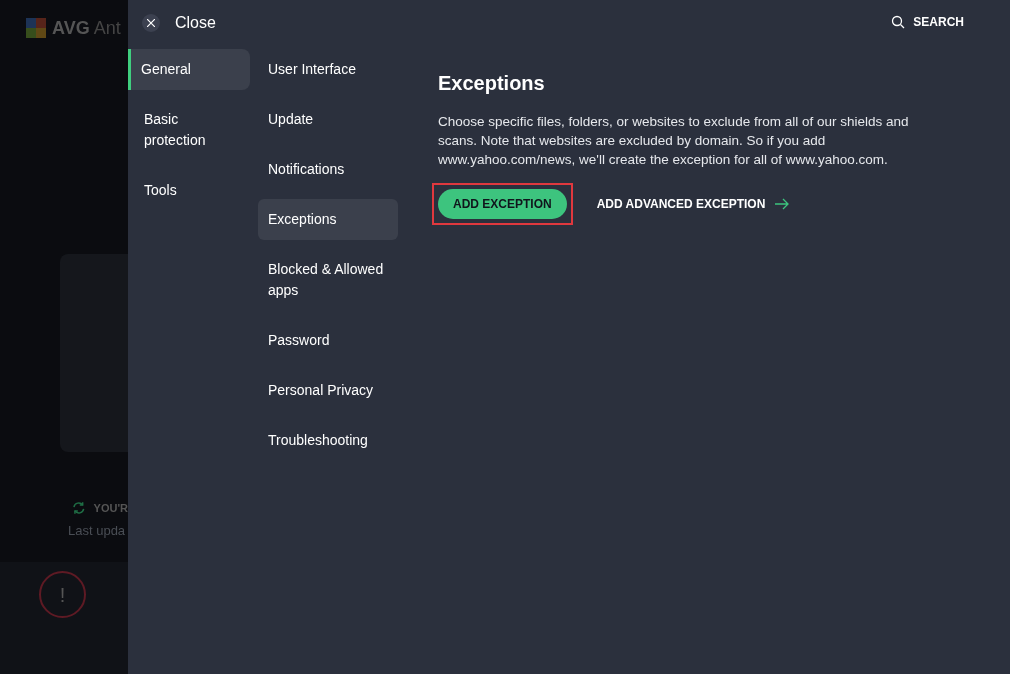 This screenshot has width=1010, height=674. I want to click on alert-icon: !, so click(62, 594).